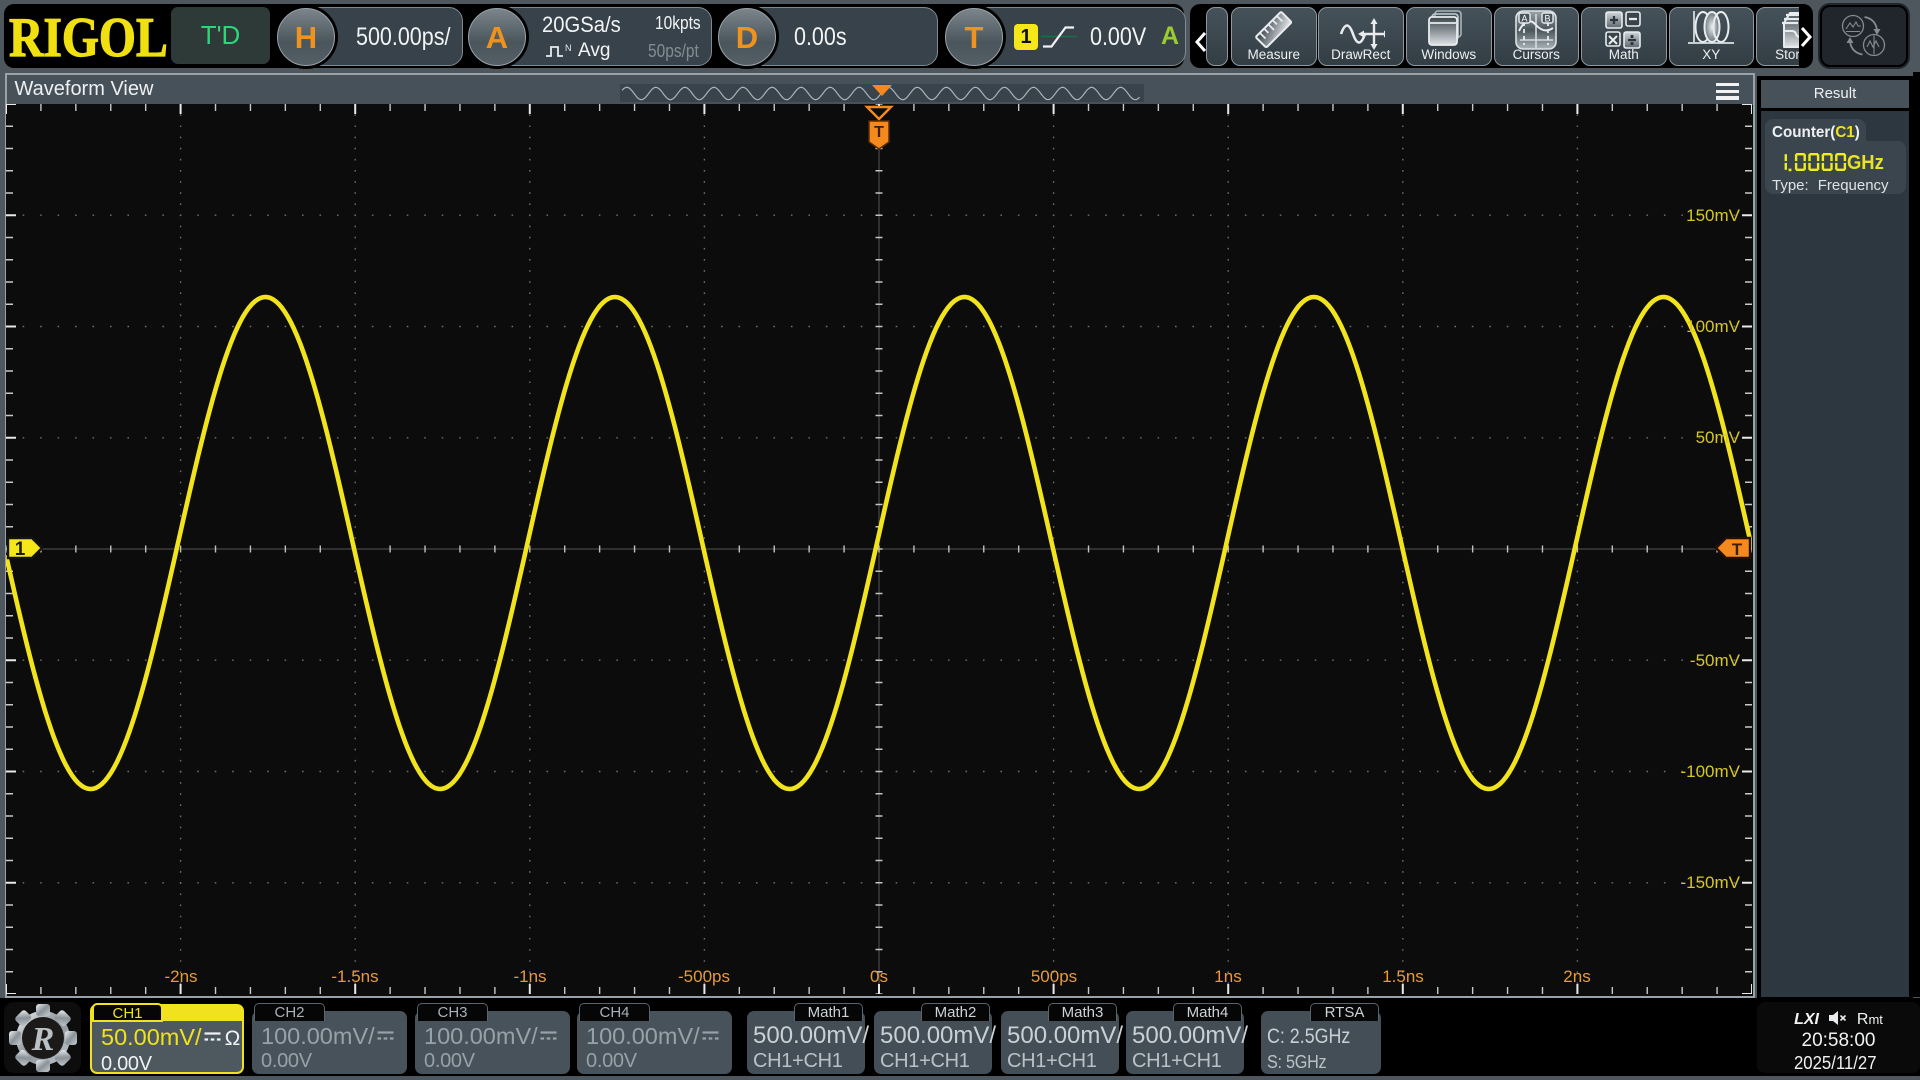  Describe the element at coordinates (1525, 18) in the screenshot. I see `svg-text: A` at that location.